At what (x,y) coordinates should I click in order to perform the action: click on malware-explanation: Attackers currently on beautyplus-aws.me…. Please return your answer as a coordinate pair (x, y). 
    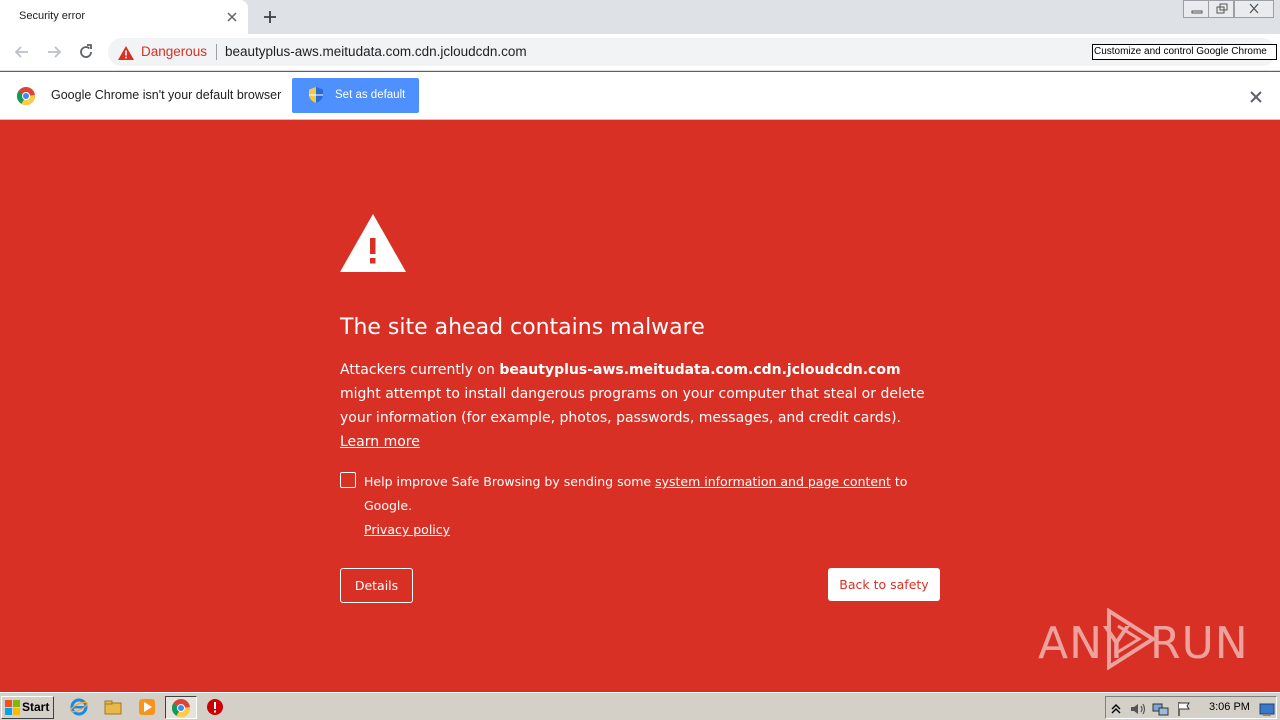
    Looking at the image, I should click on (635, 406).